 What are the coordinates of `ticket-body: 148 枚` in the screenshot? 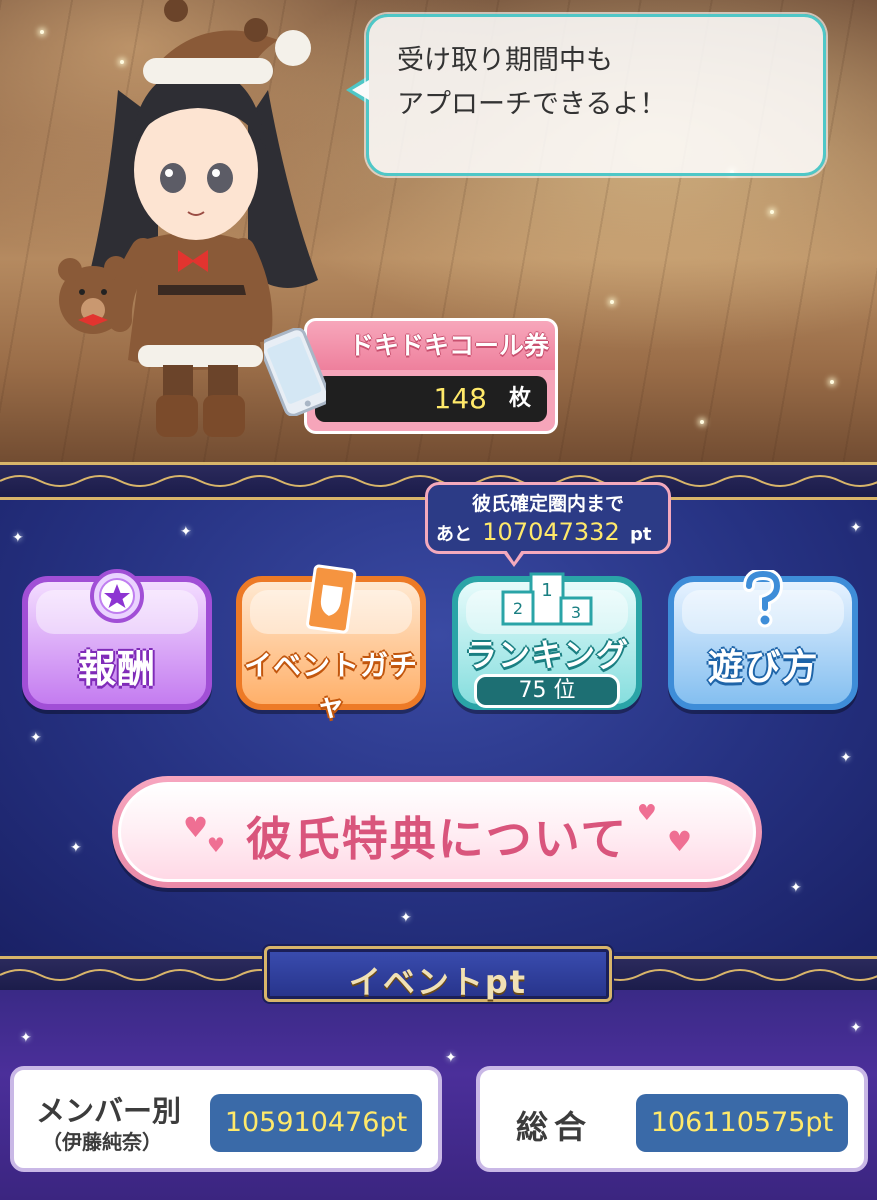 It's located at (431, 402).